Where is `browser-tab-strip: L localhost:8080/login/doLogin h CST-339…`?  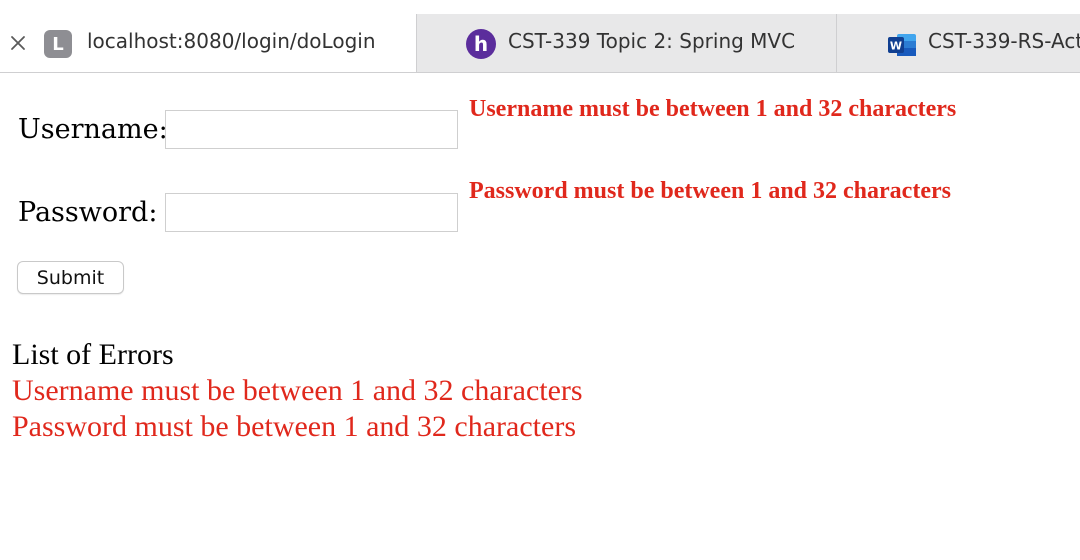
browser-tab-strip: L localhost:8080/login/doLogin h CST-339… is located at coordinates (540, 43).